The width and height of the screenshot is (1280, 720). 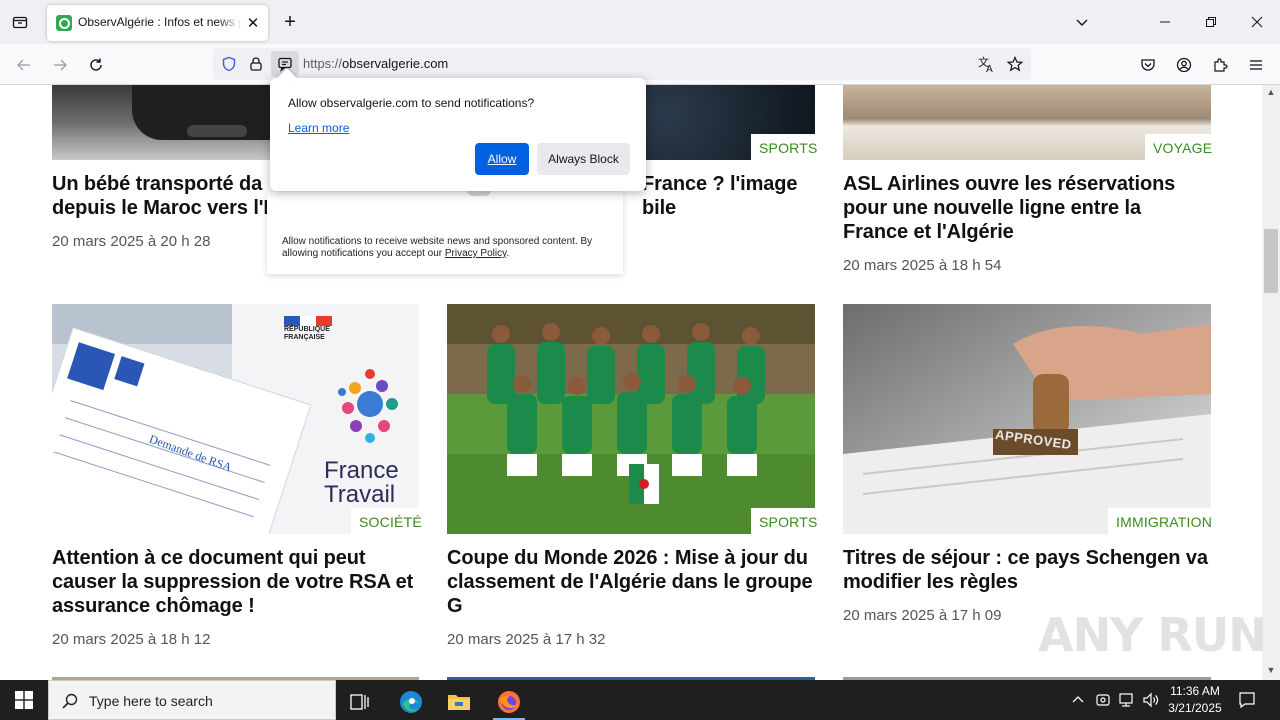 I want to click on team-photo-illustration, so click(x=631, y=419).